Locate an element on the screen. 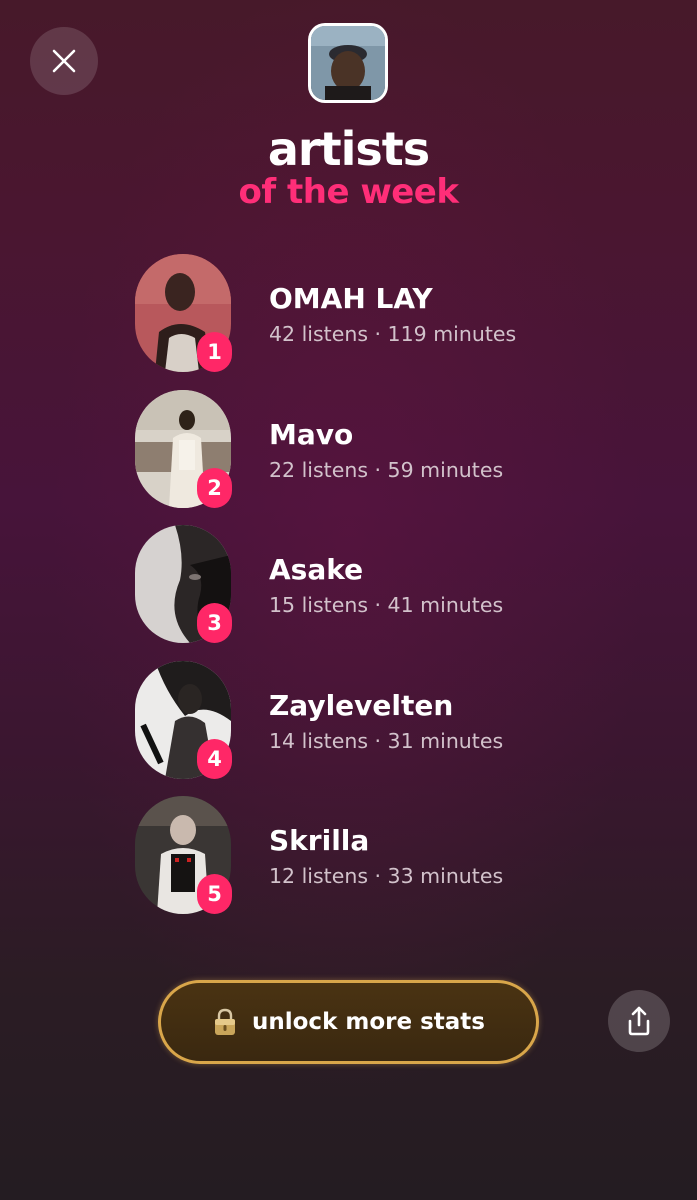  share-icon is located at coordinates (639, 1021).